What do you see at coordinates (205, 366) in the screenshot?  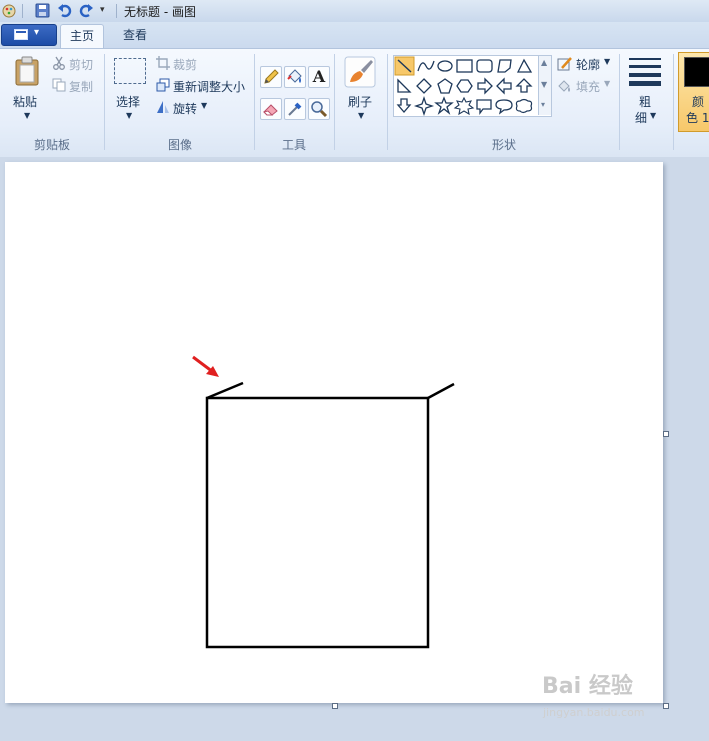 I see `red-arrow-annotation` at bounding box center [205, 366].